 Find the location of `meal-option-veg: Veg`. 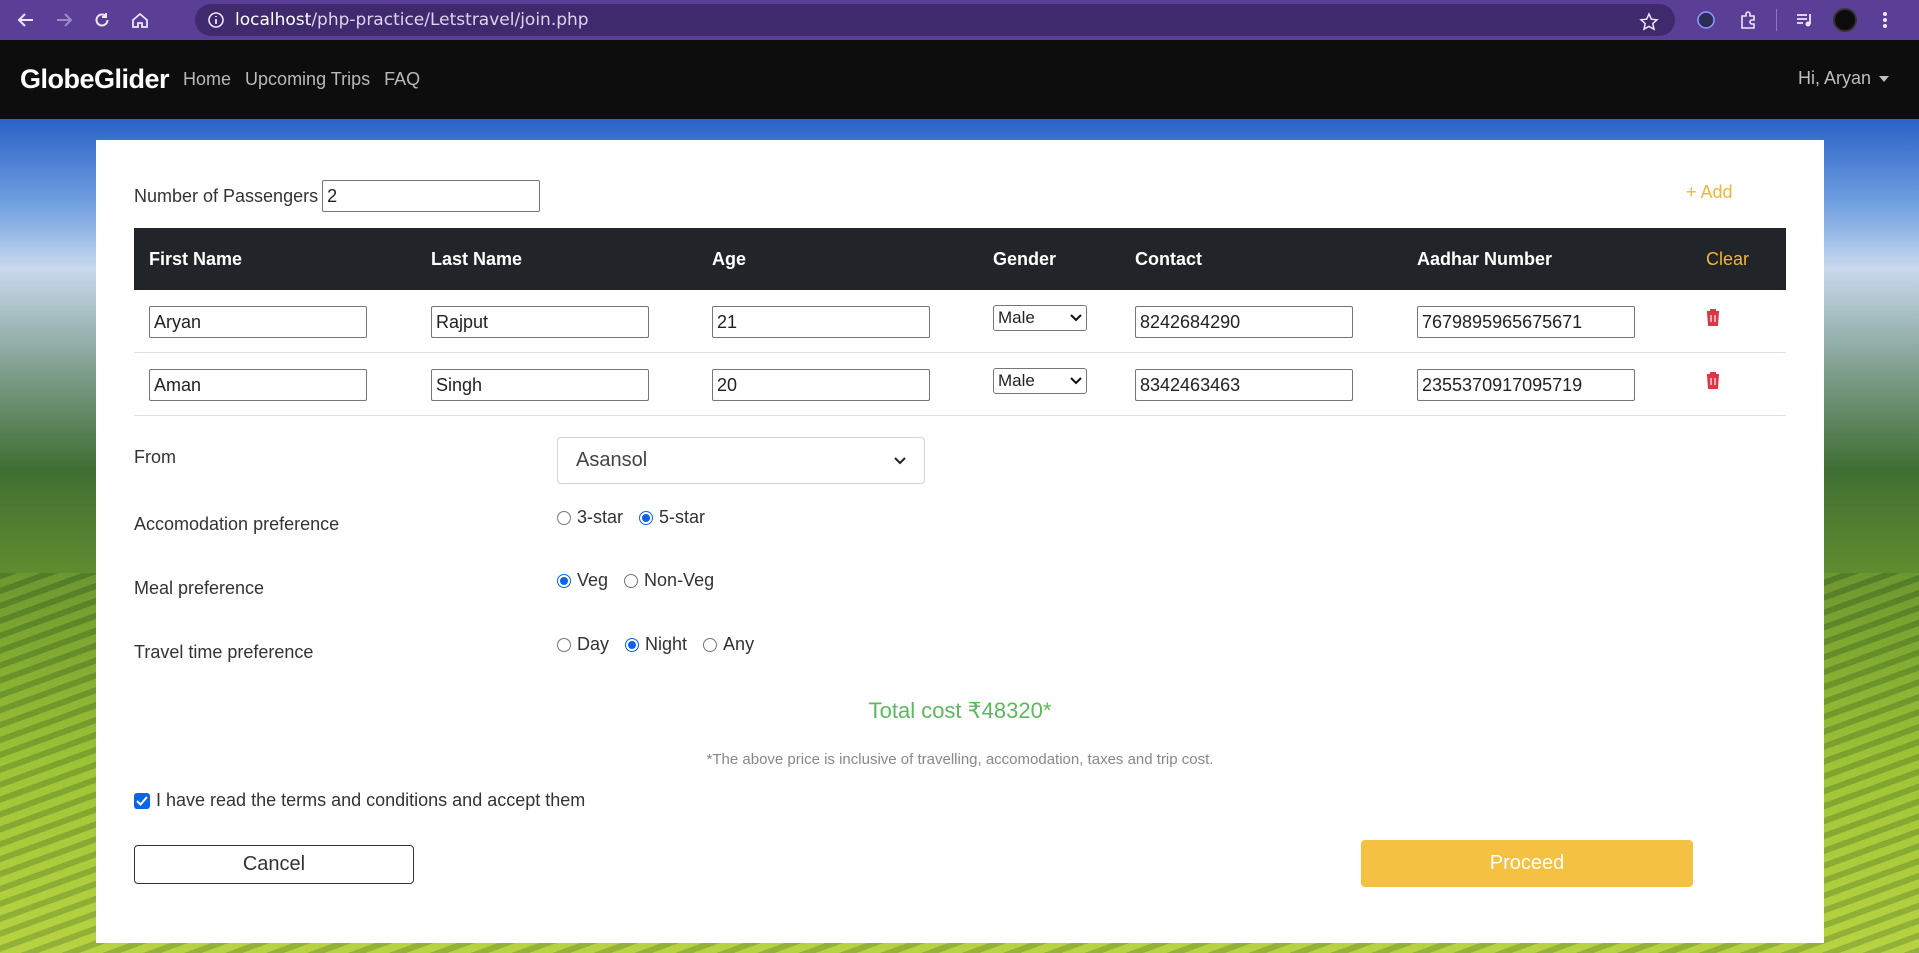

meal-option-veg: Veg is located at coordinates (582, 580).